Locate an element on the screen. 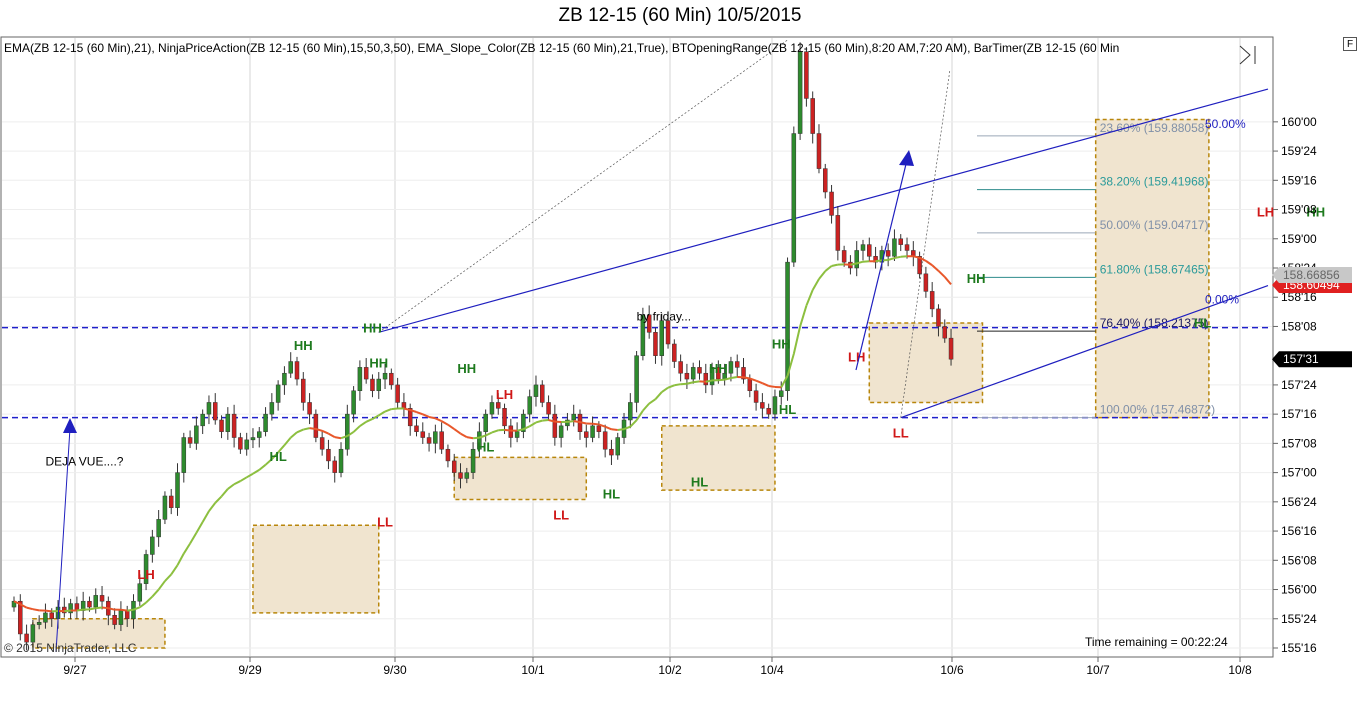 This screenshot has height=712, width=1360. candle-body is located at coordinates (838, 233).